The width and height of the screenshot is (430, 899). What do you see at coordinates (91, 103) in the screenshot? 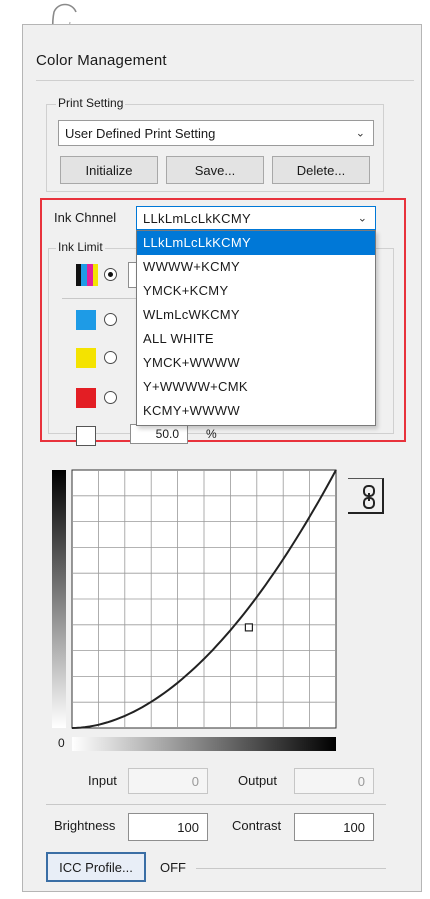
I see `print-setting-legend: Print Setting` at bounding box center [91, 103].